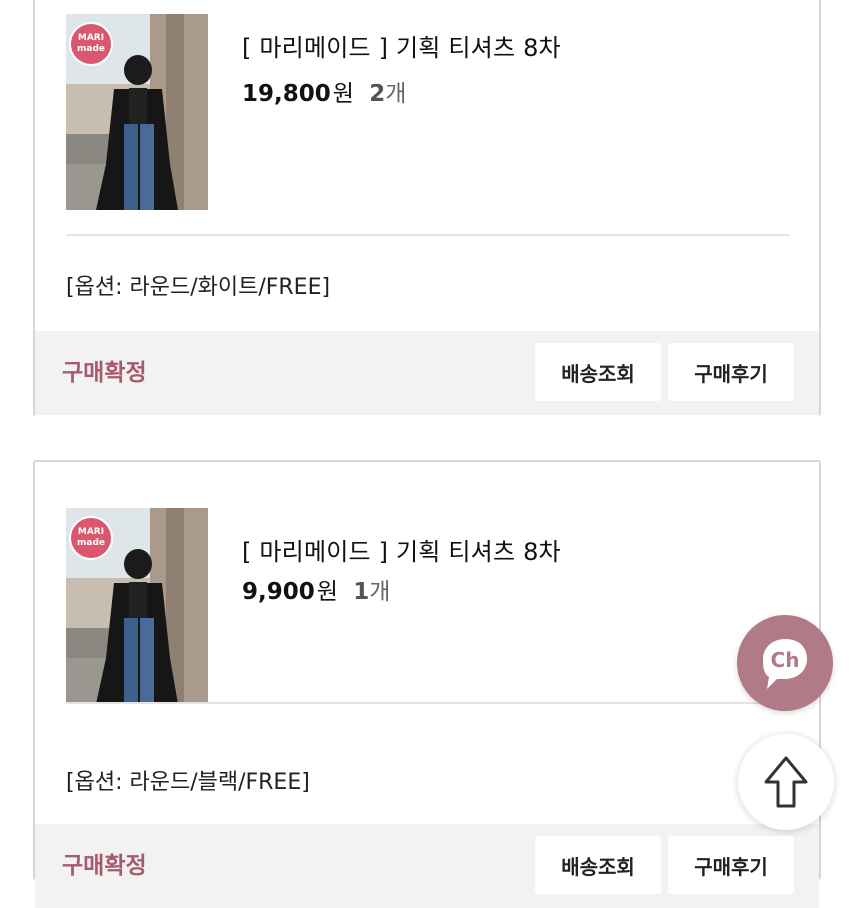 This screenshot has width=856, height=908. What do you see at coordinates (785, 660) in the screenshot?
I see `chat-button-label: Ch` at bounding box center [785, 660].